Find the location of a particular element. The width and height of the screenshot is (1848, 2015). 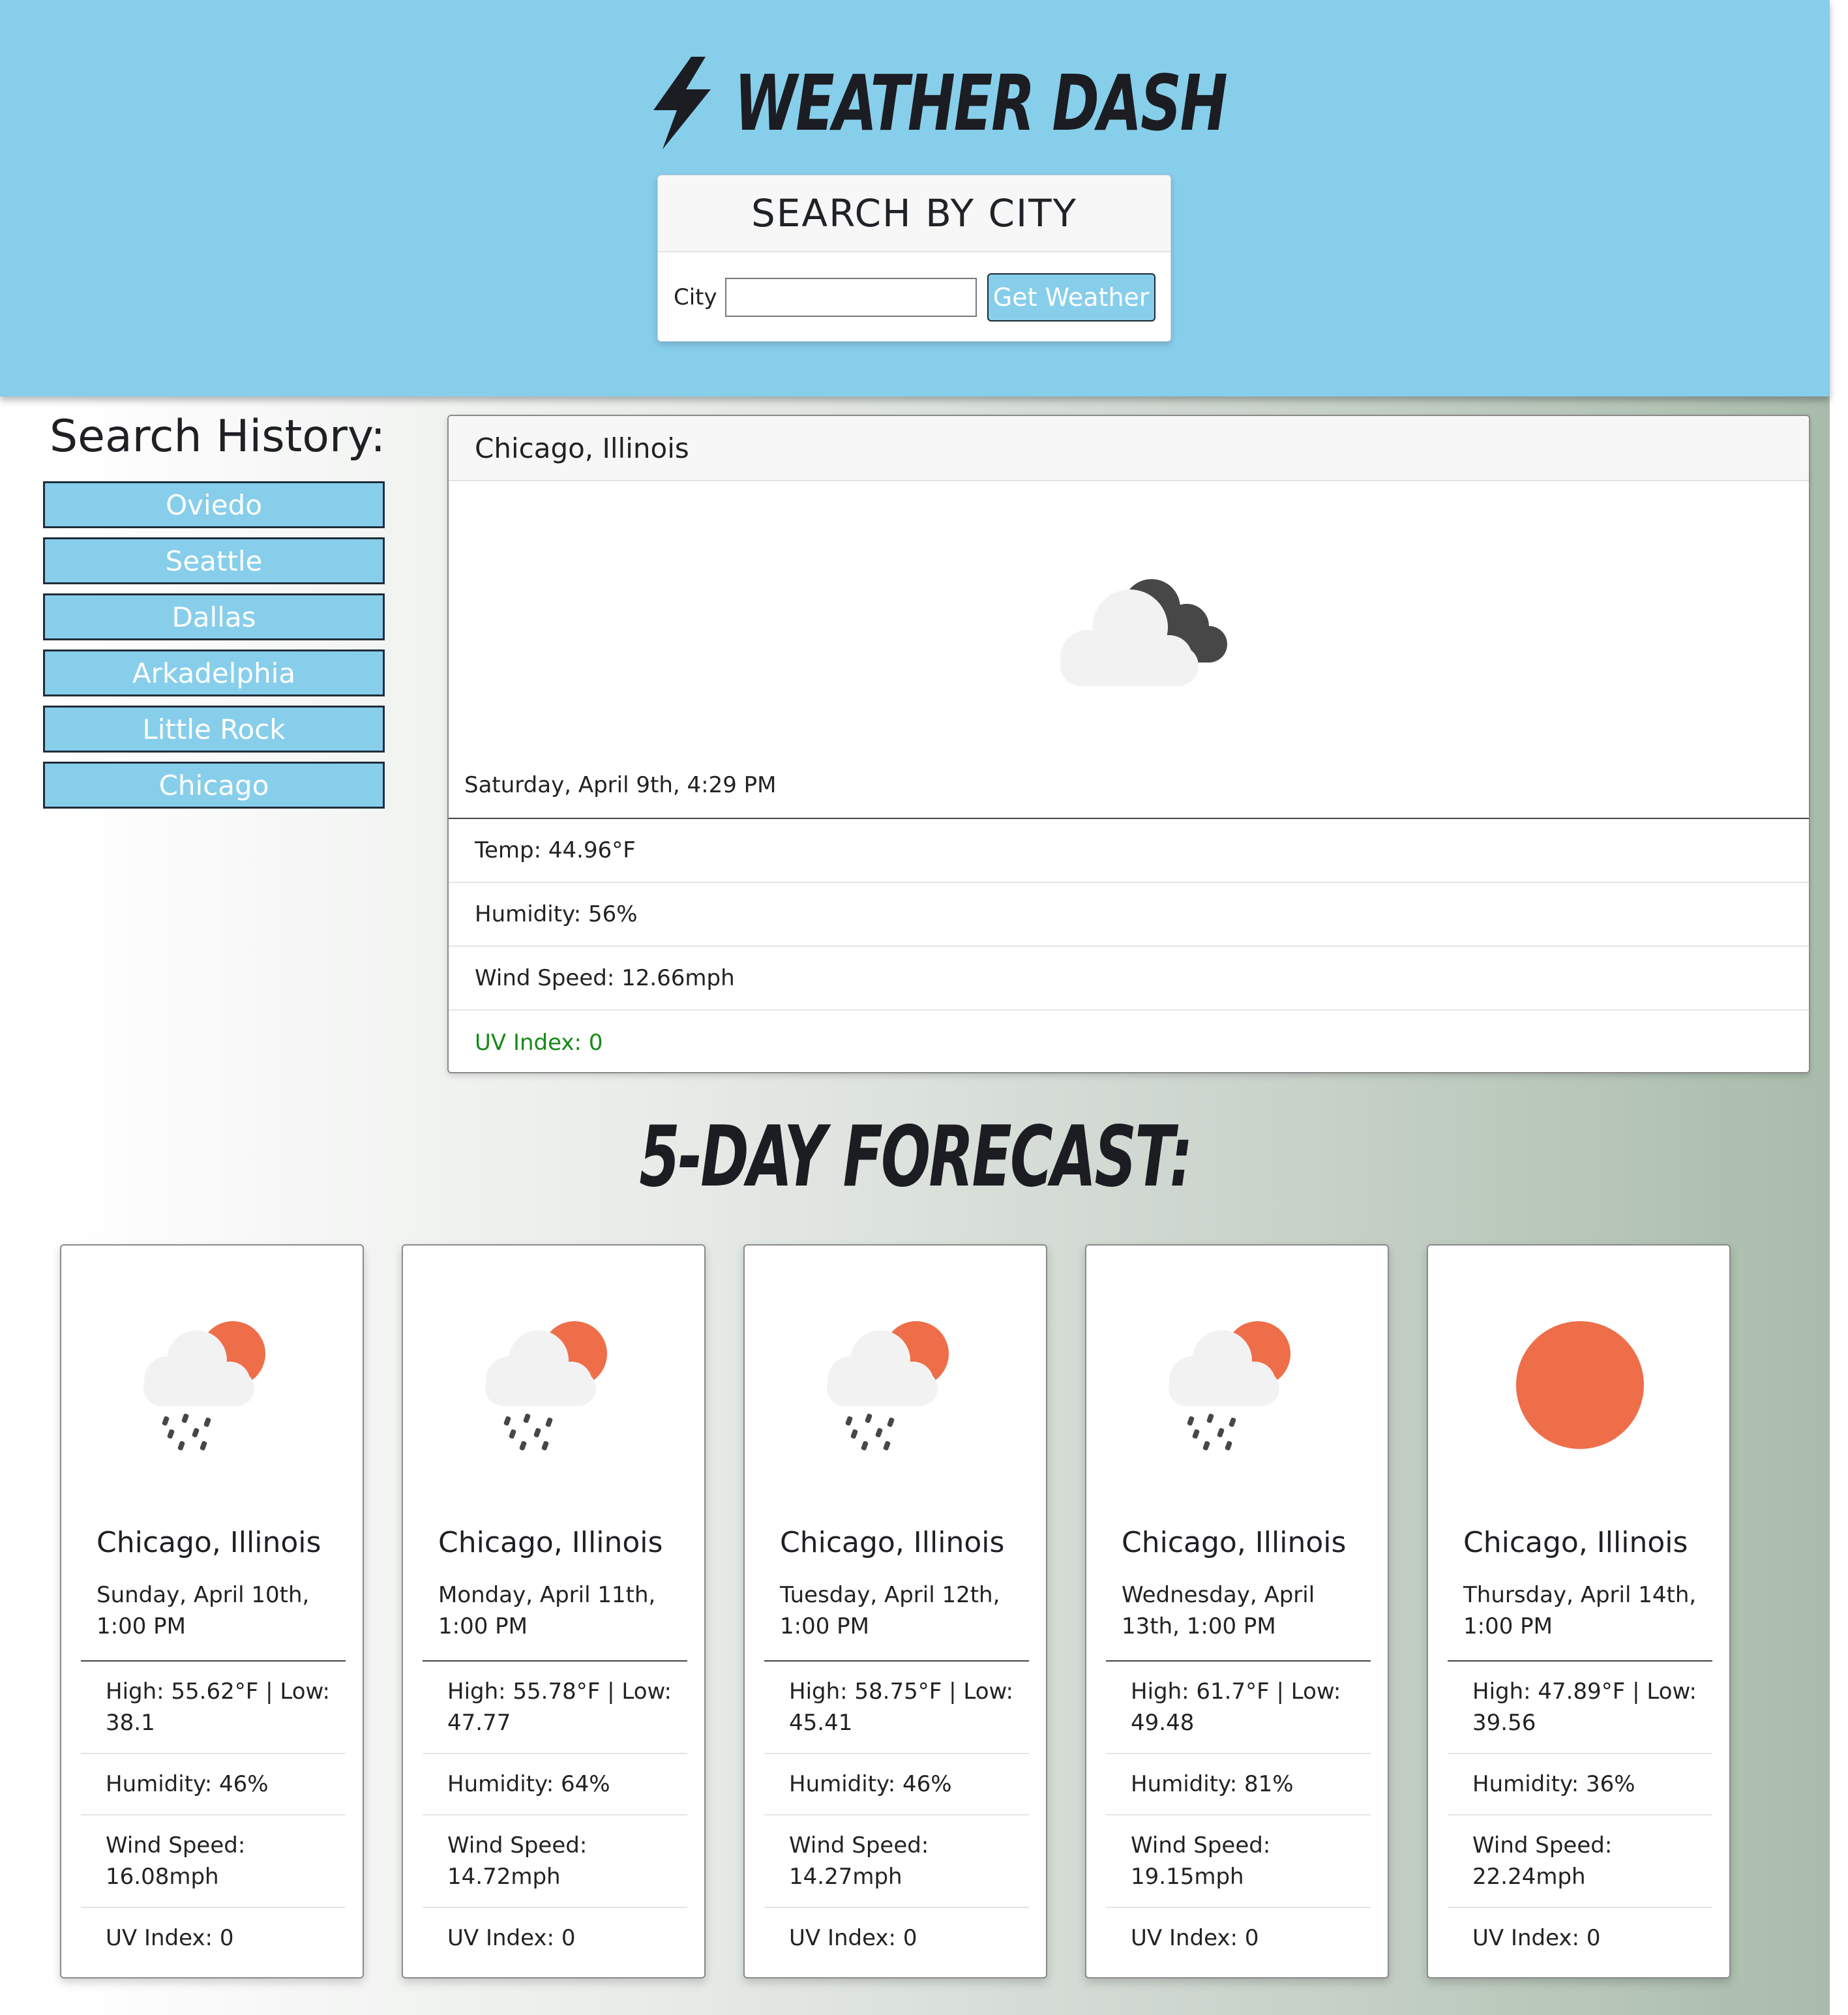

forecast-date: Wednesday, April 13th, 1:00 PM is located at coordinates (1218, 1610).